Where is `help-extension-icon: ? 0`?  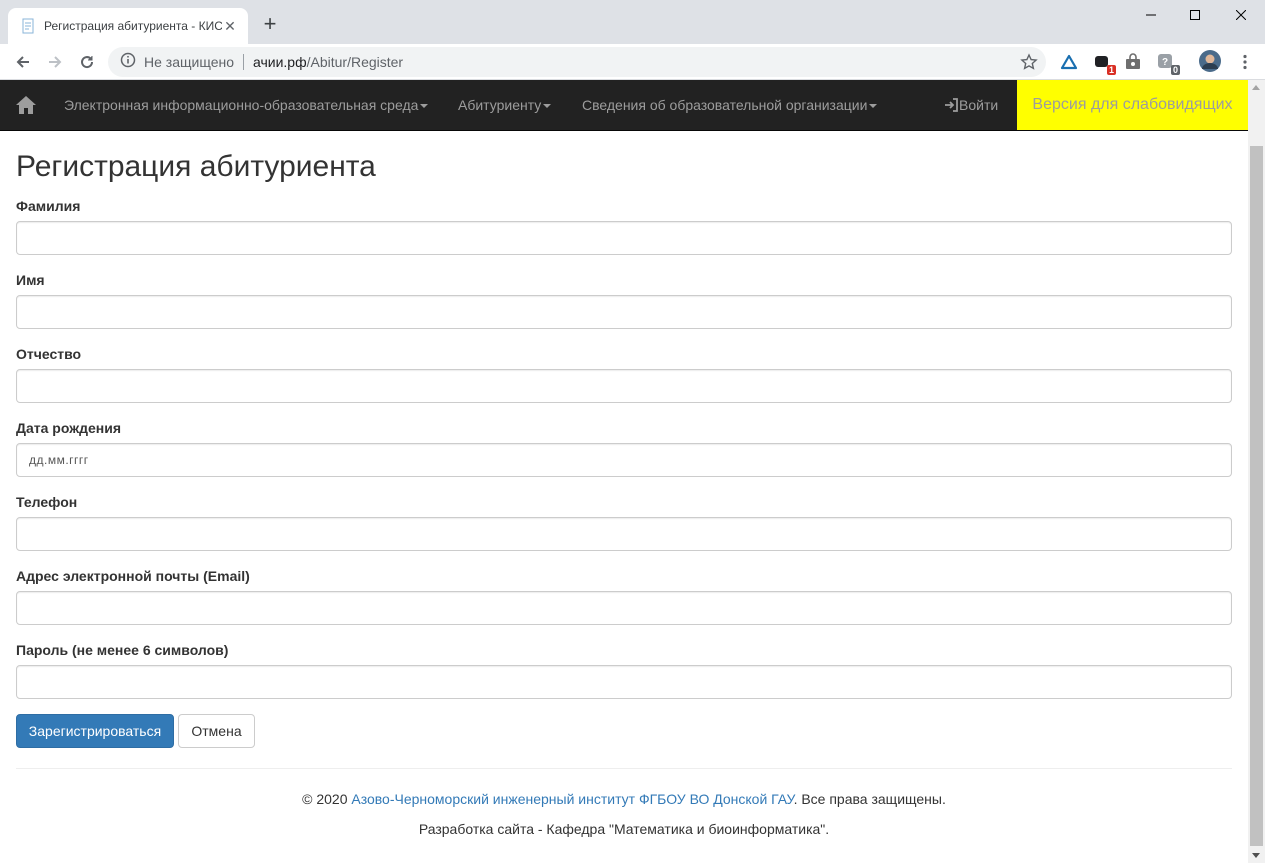 help-extension-icon: ? 0 is located at coordinates (1168, 64).